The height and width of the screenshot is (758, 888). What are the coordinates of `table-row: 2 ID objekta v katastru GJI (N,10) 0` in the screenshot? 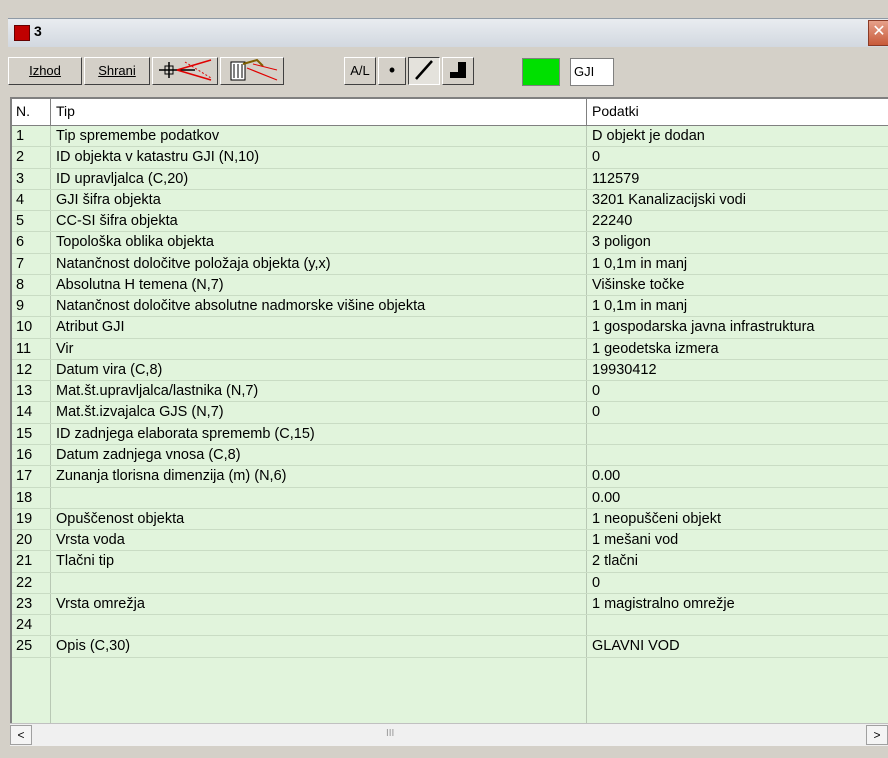 It's located at (450, 158).